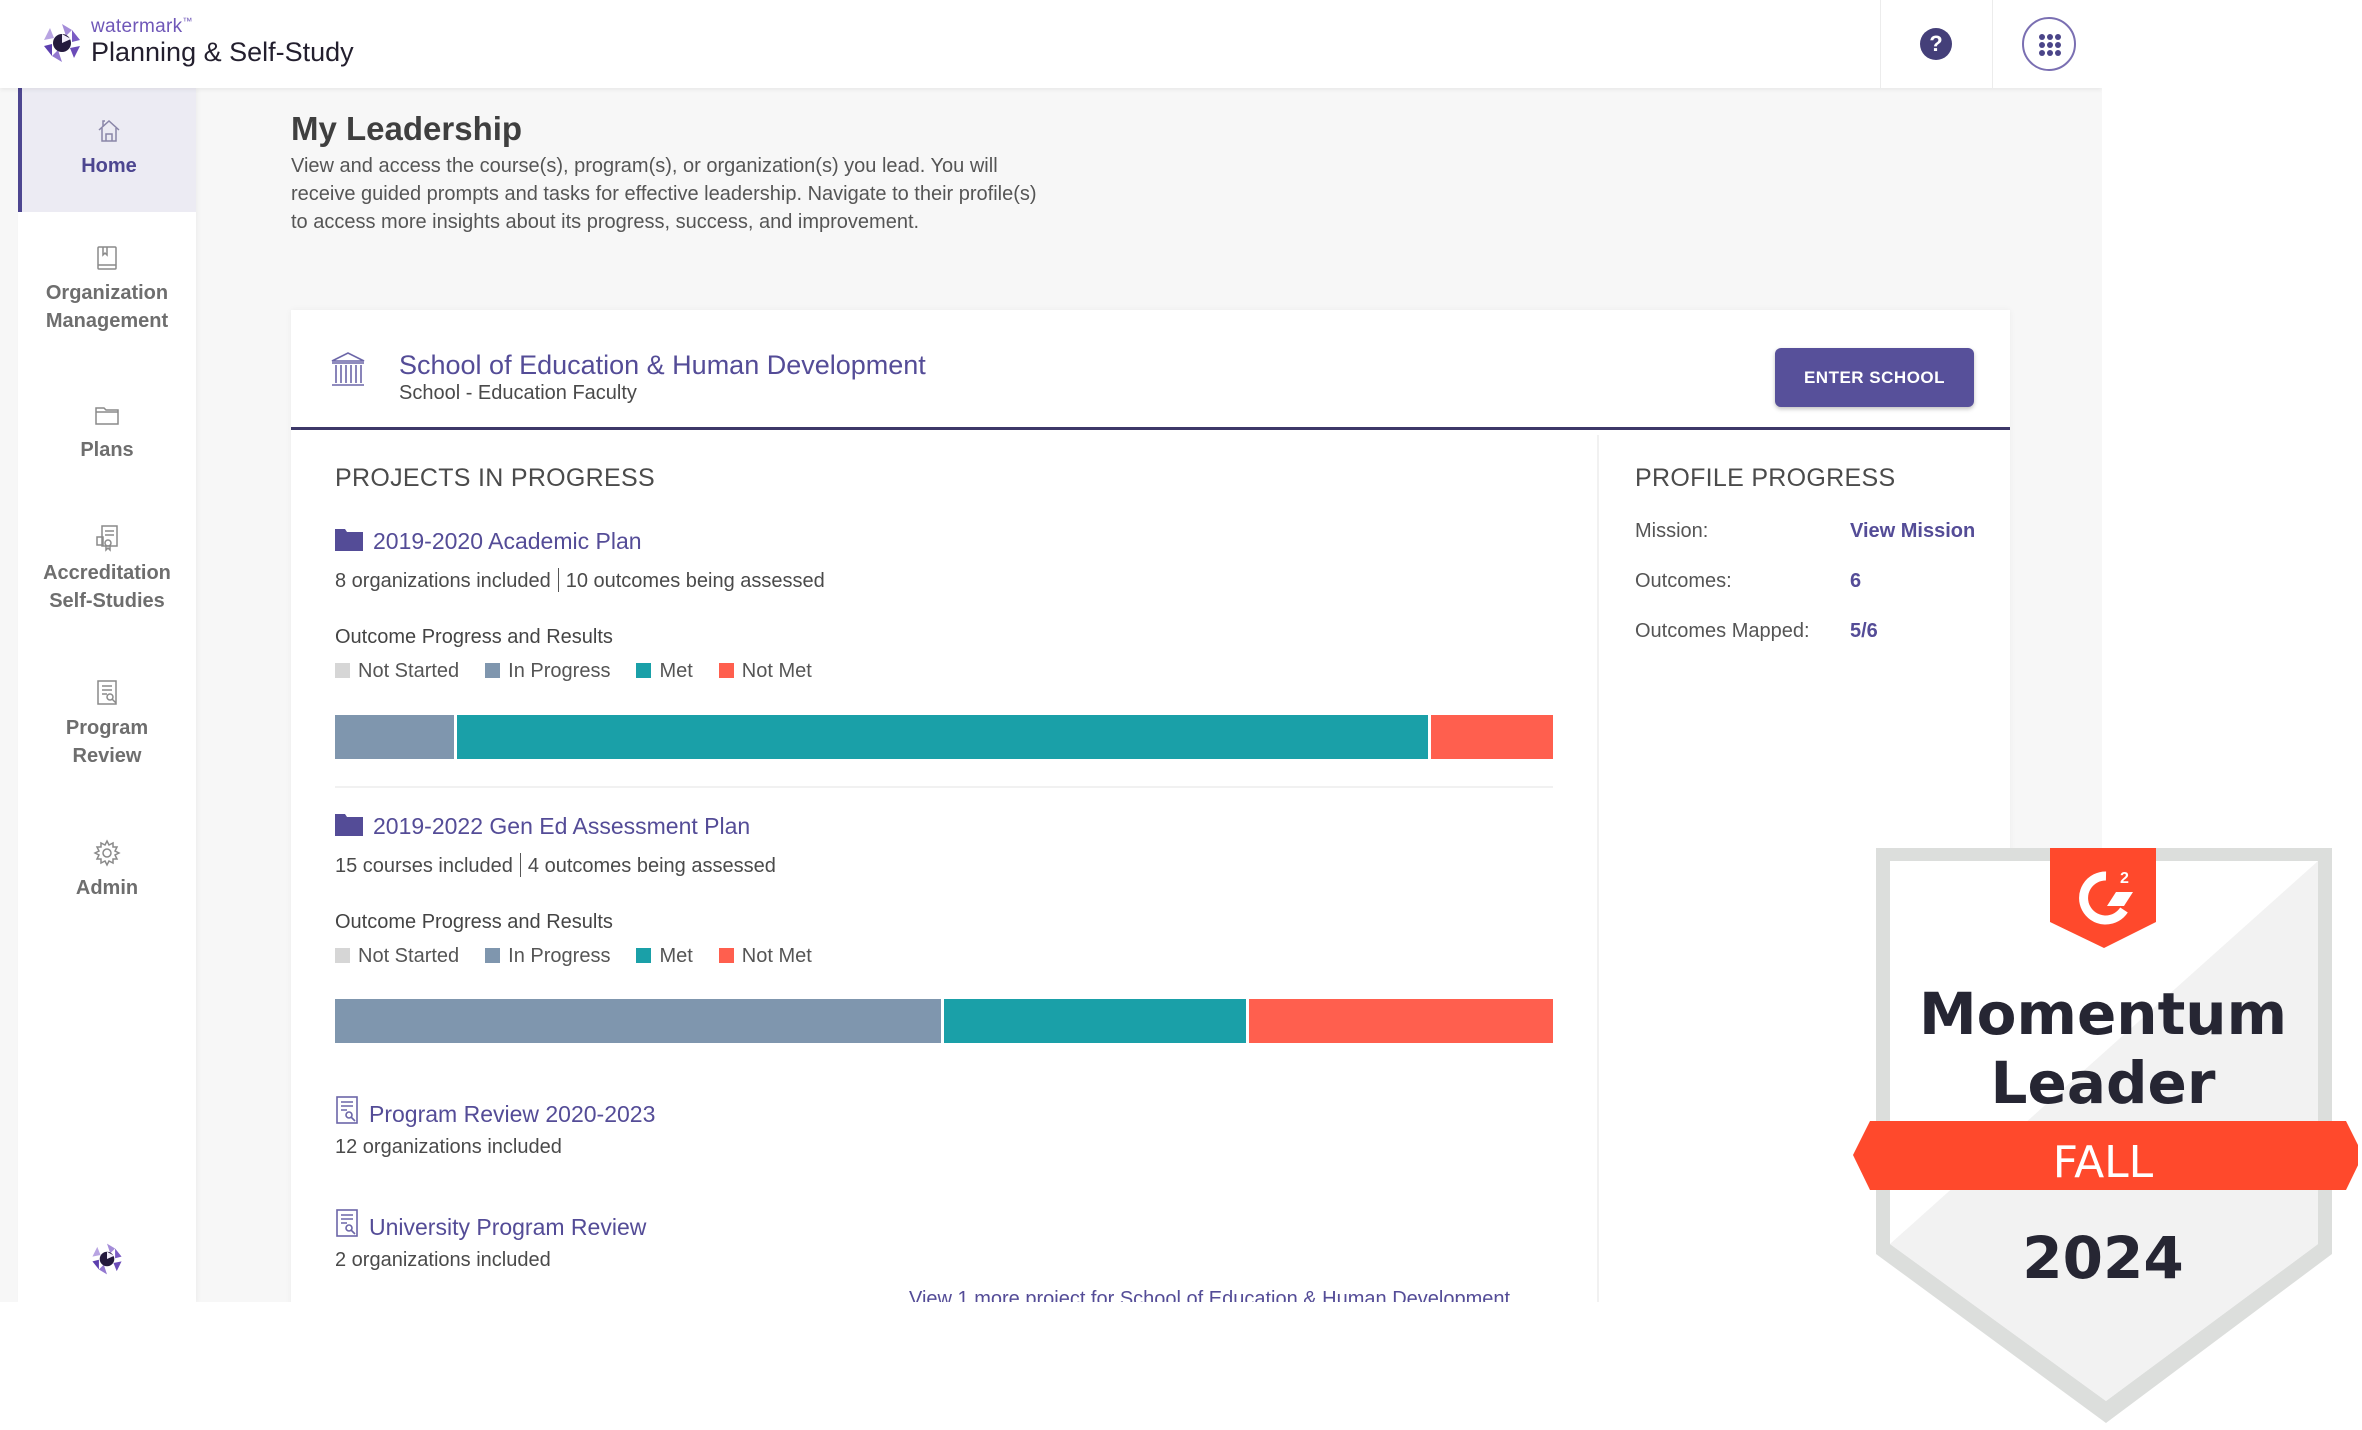  I want to click on svg-text: 2, so click(2124, 878).